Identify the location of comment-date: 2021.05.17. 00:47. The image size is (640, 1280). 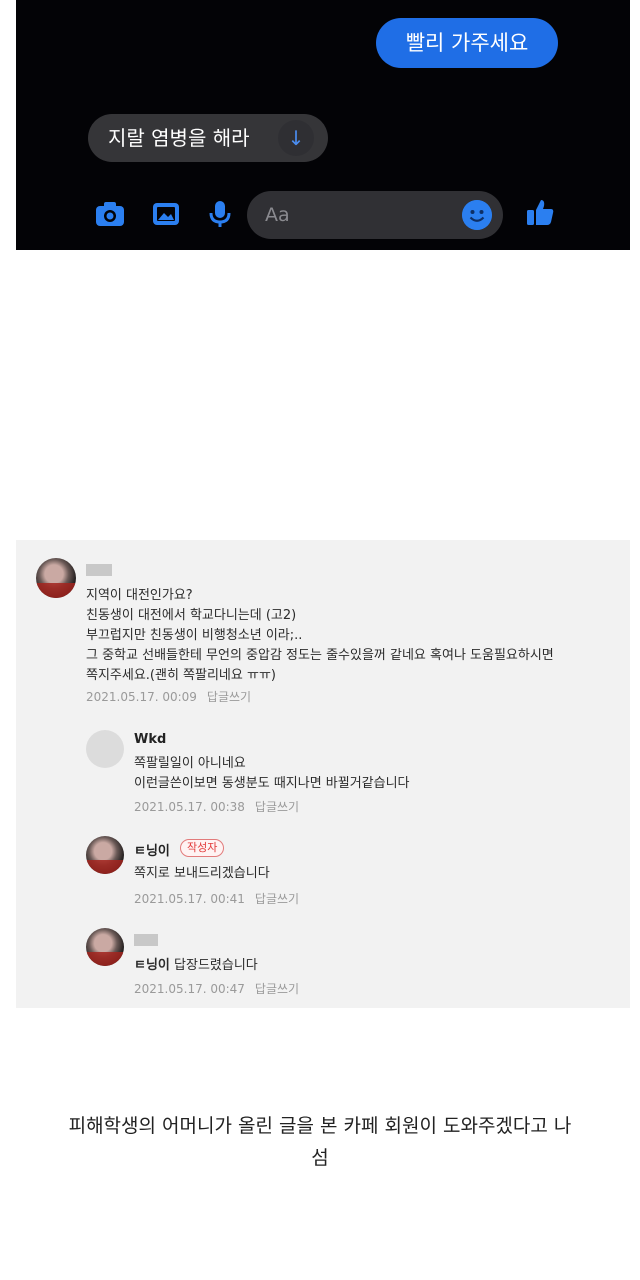
(189, 989).